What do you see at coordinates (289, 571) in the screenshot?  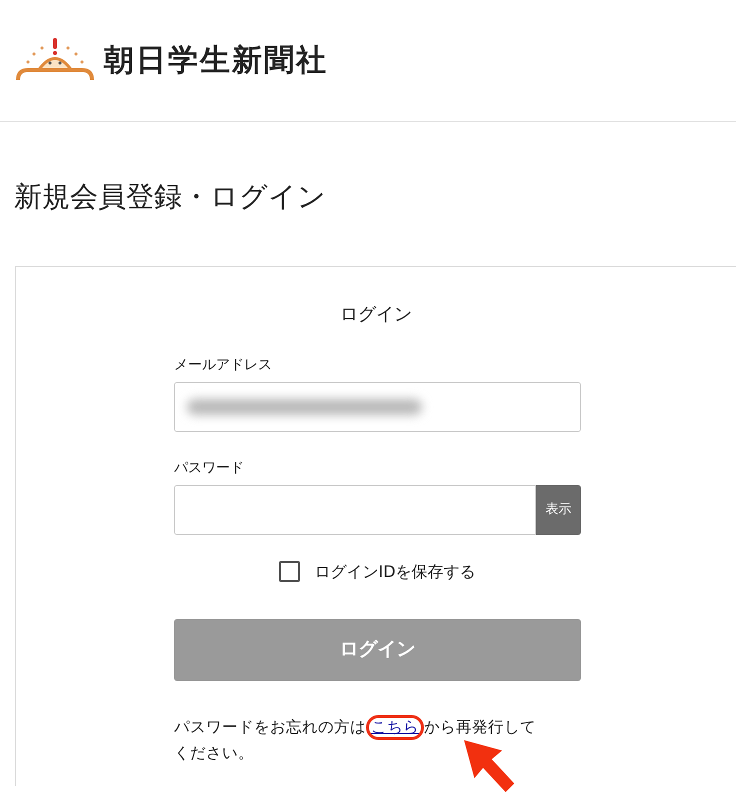 I see `remember-checkbox` at bounding box center [289, 571].